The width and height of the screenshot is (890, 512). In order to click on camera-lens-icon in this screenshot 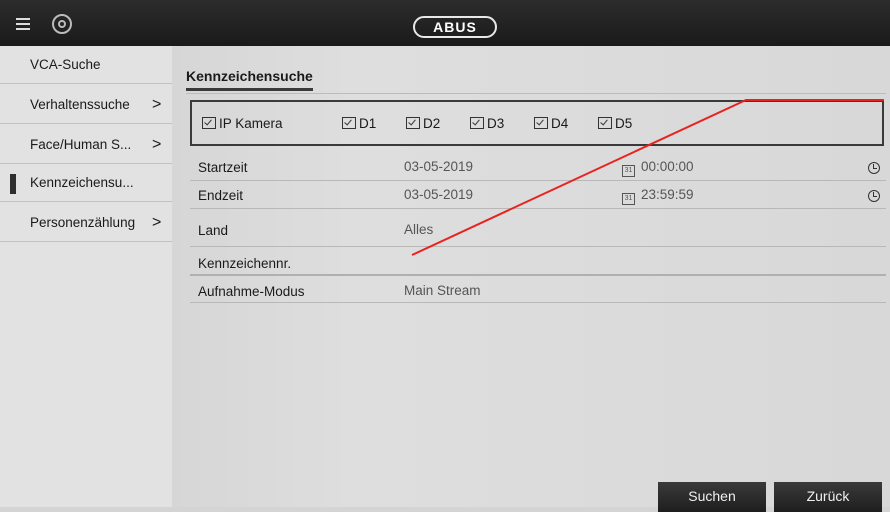, I will do `click(62, 24)`.